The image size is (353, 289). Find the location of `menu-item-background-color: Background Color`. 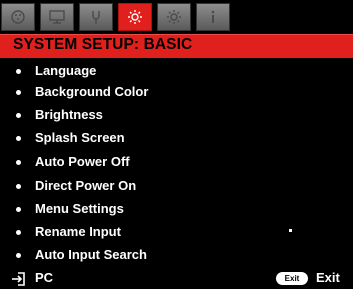

menu-item-background-color: Background Color is located at coordinates (176, 92).